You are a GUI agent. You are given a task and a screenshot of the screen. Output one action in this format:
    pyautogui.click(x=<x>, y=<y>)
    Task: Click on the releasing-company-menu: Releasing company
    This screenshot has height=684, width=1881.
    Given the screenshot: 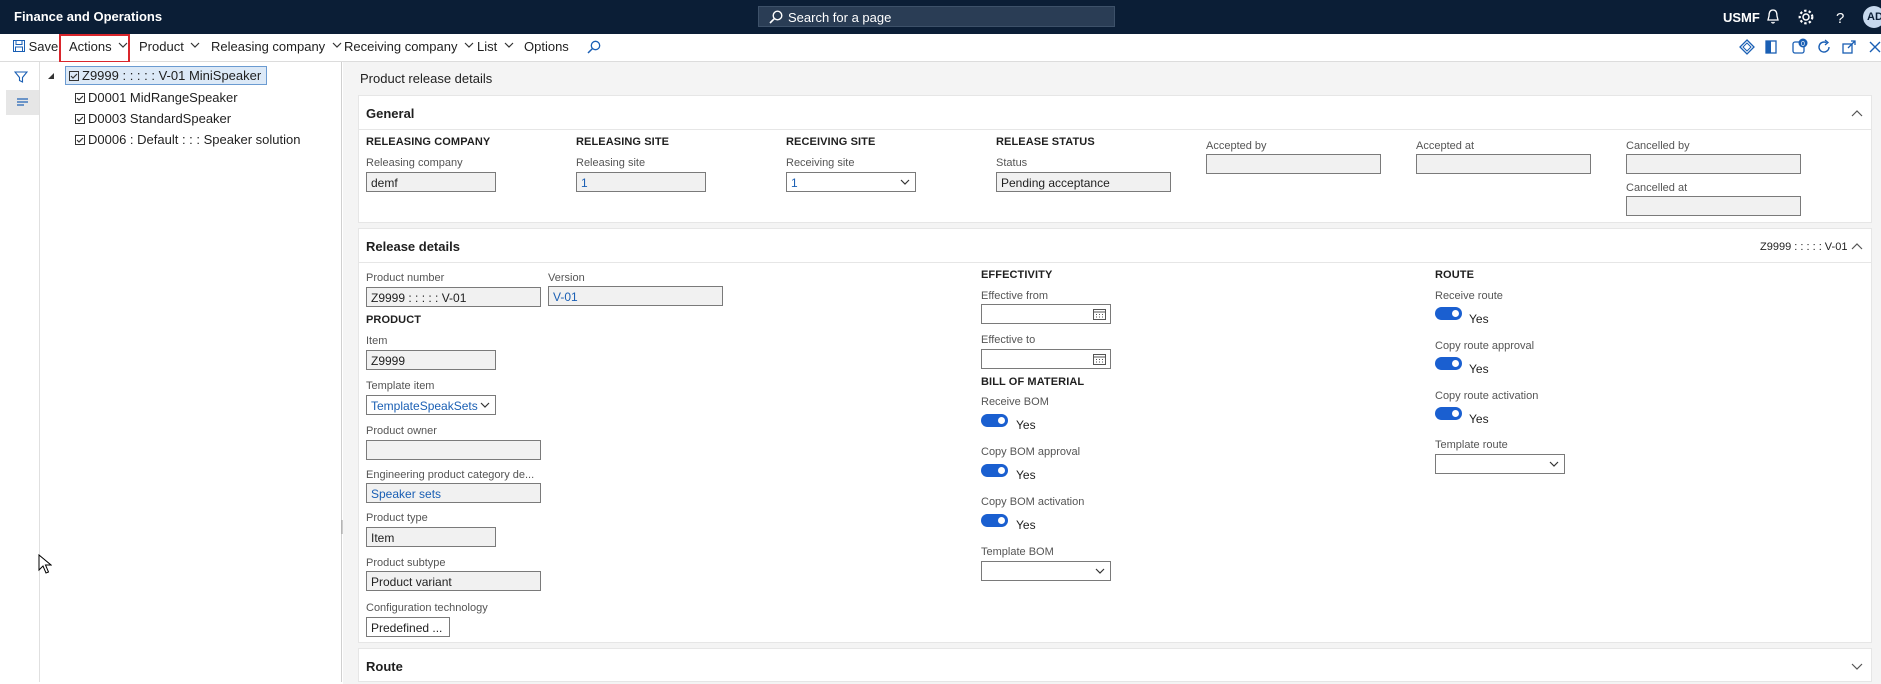 What is the action you would take?
    pyautogui.click(x=276, y=46)
    